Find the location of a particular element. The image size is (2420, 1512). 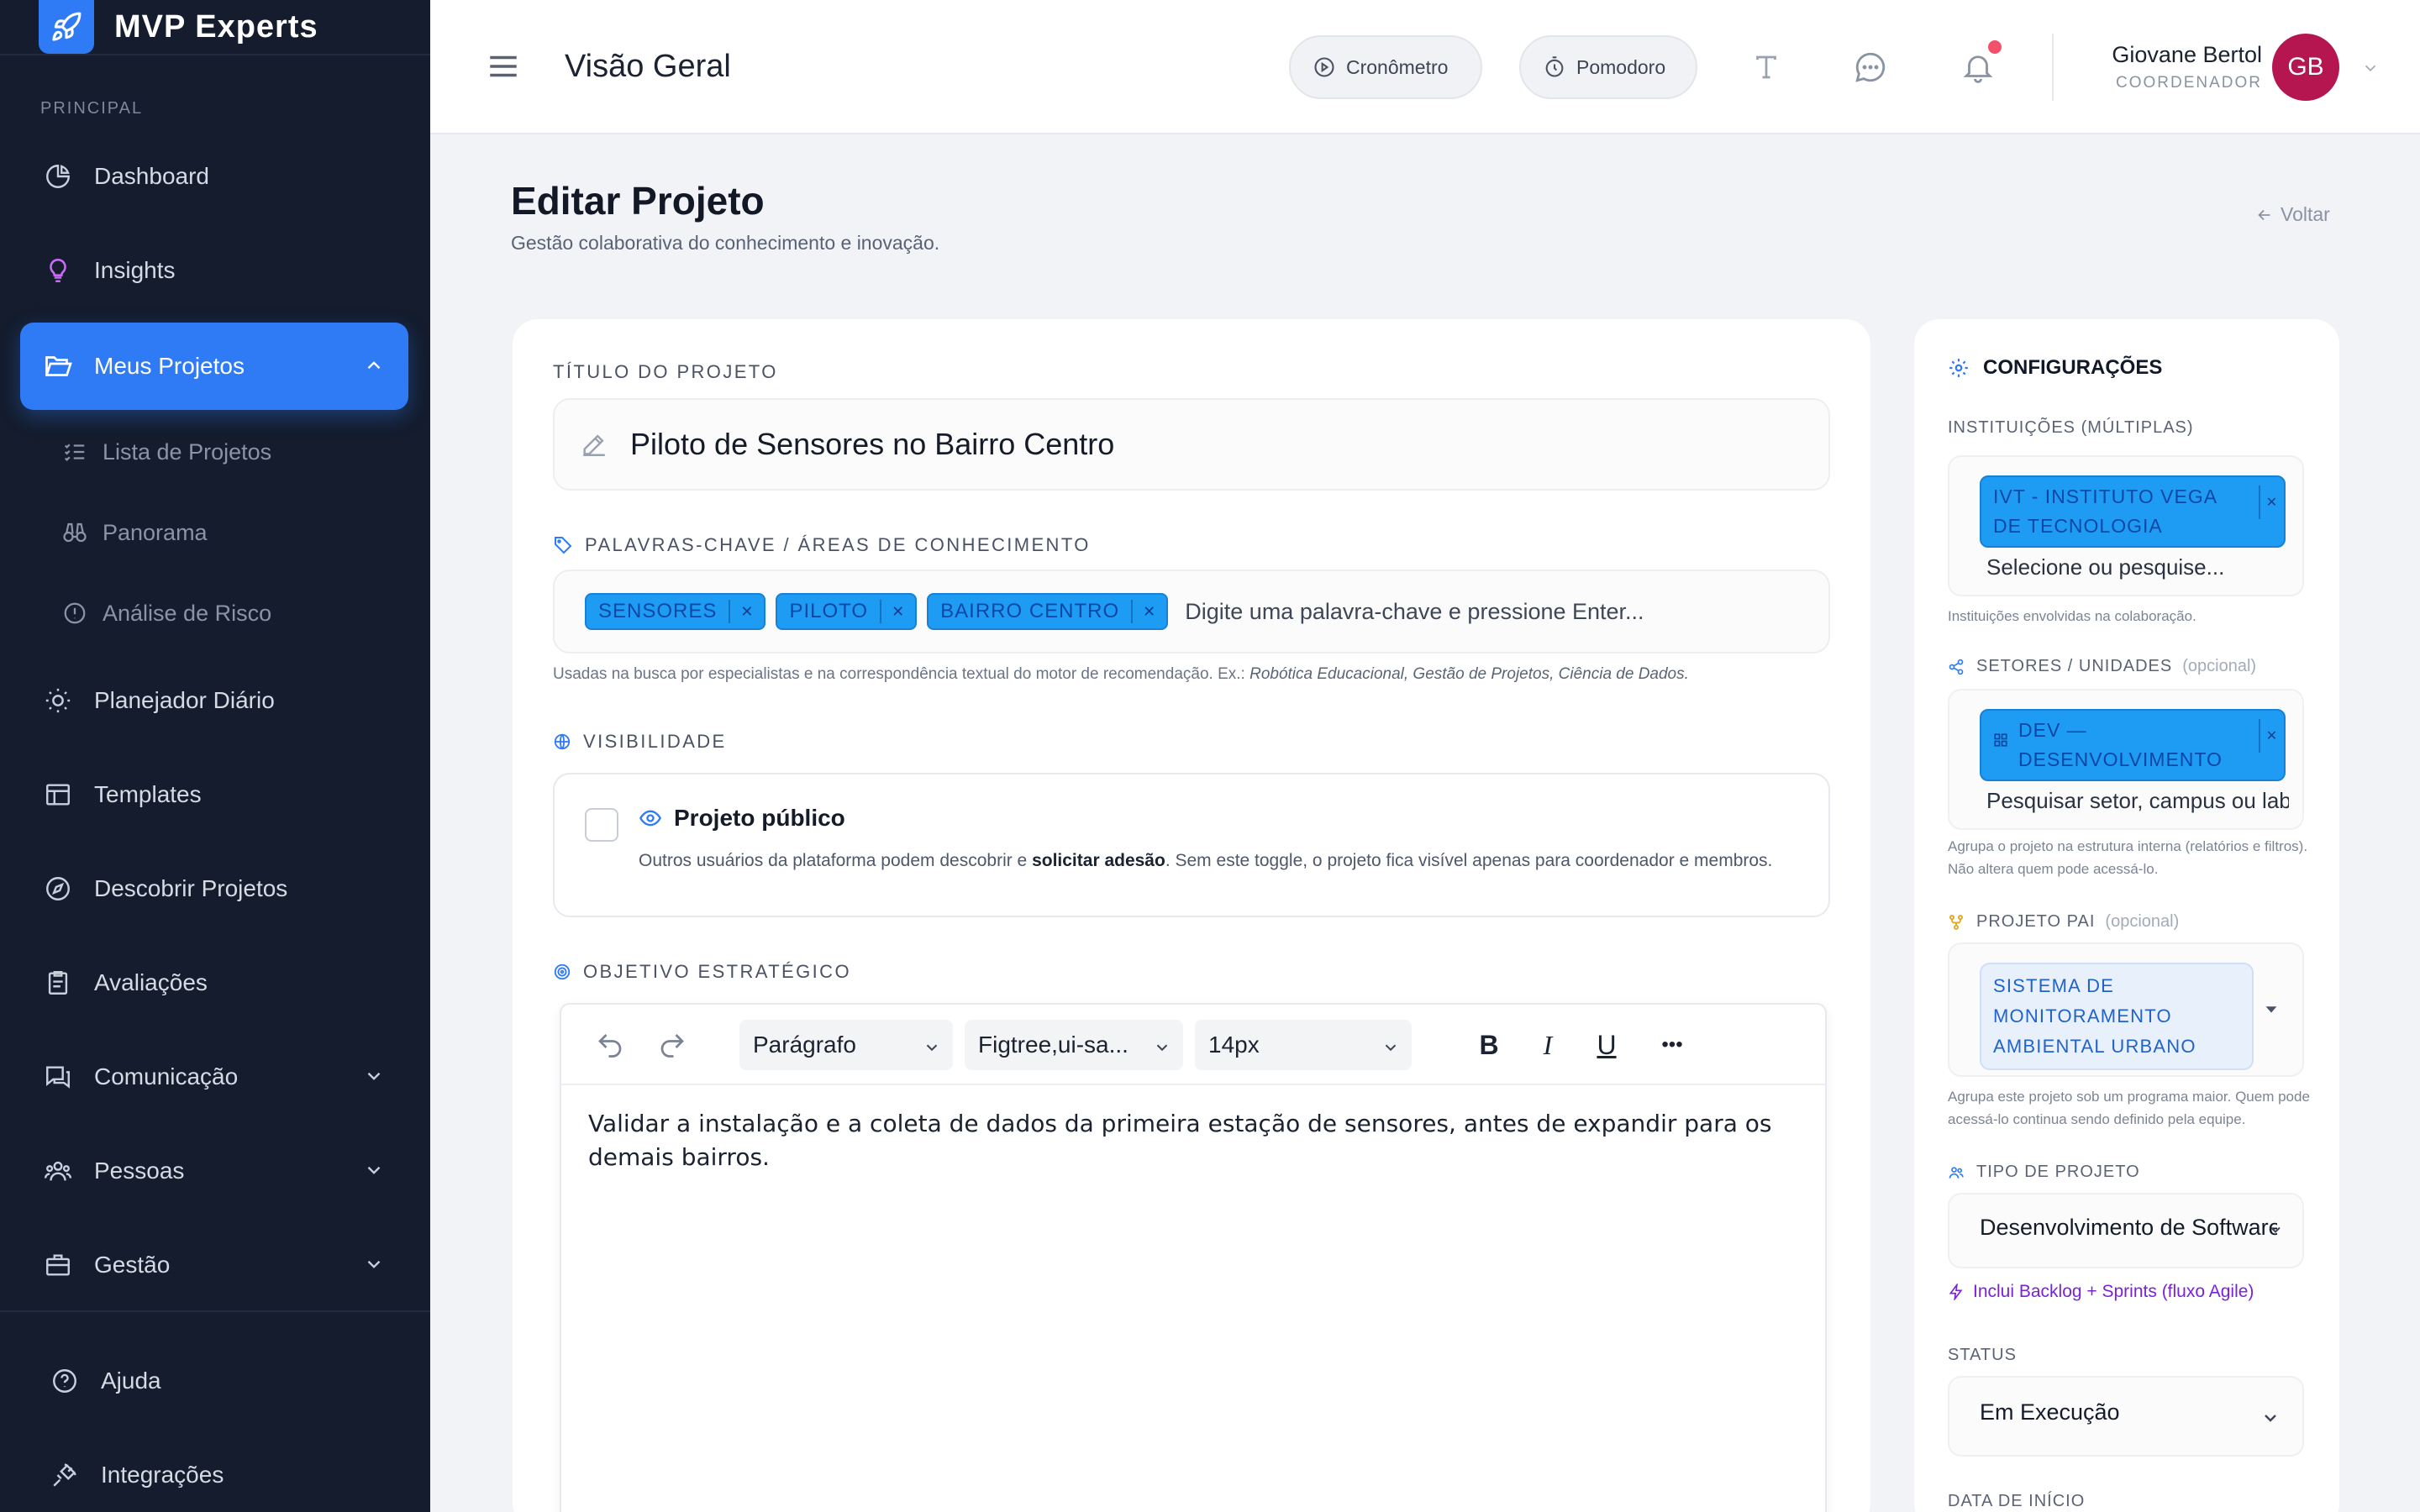

sidebar-item-label: Ajuda is located at coordinates (131, 1381).